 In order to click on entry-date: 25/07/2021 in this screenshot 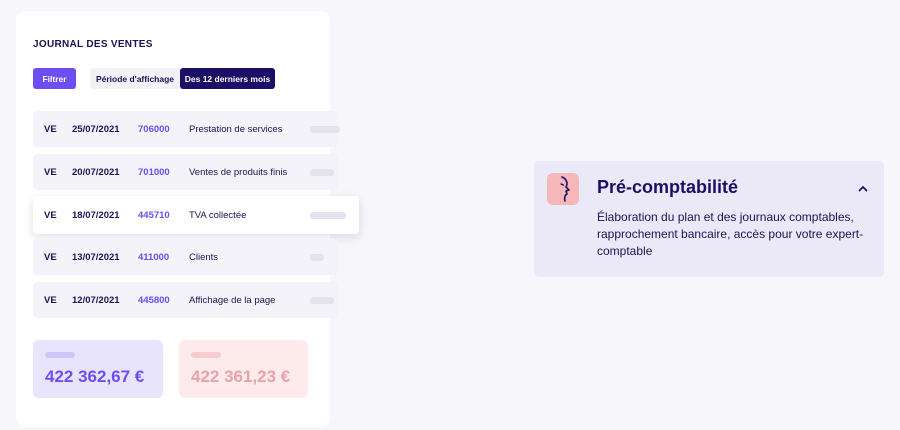, I will do `click(96, 129)`.